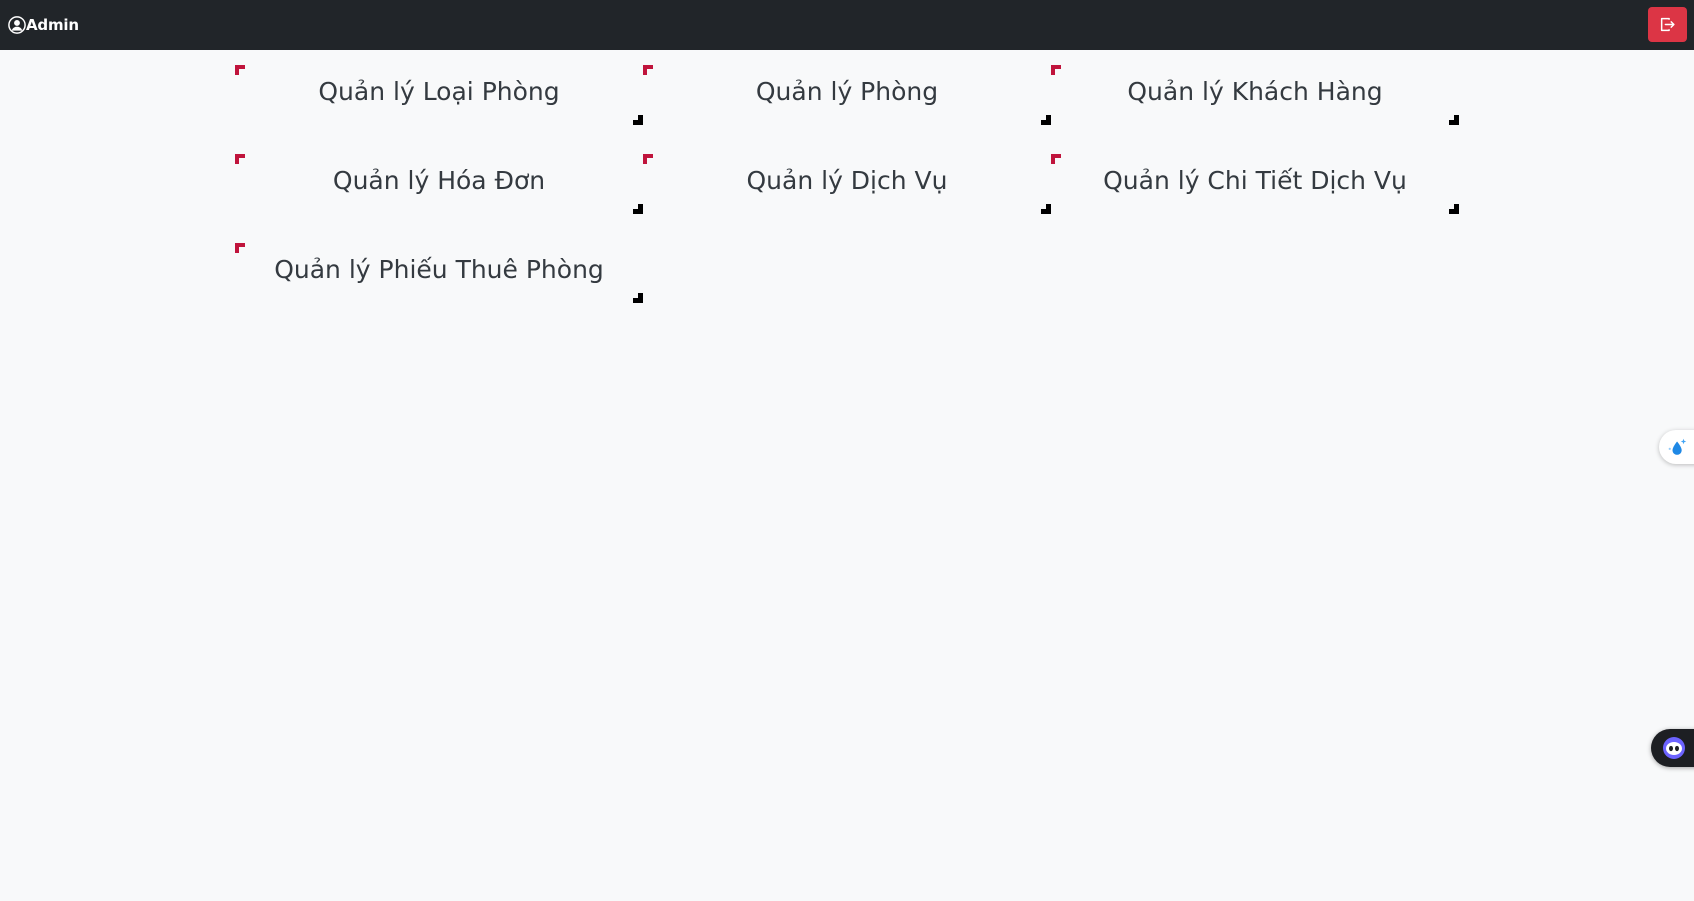 This screenshot has height=901, width=1694. I want to click on admin-label: Admin, so click(52, 25).